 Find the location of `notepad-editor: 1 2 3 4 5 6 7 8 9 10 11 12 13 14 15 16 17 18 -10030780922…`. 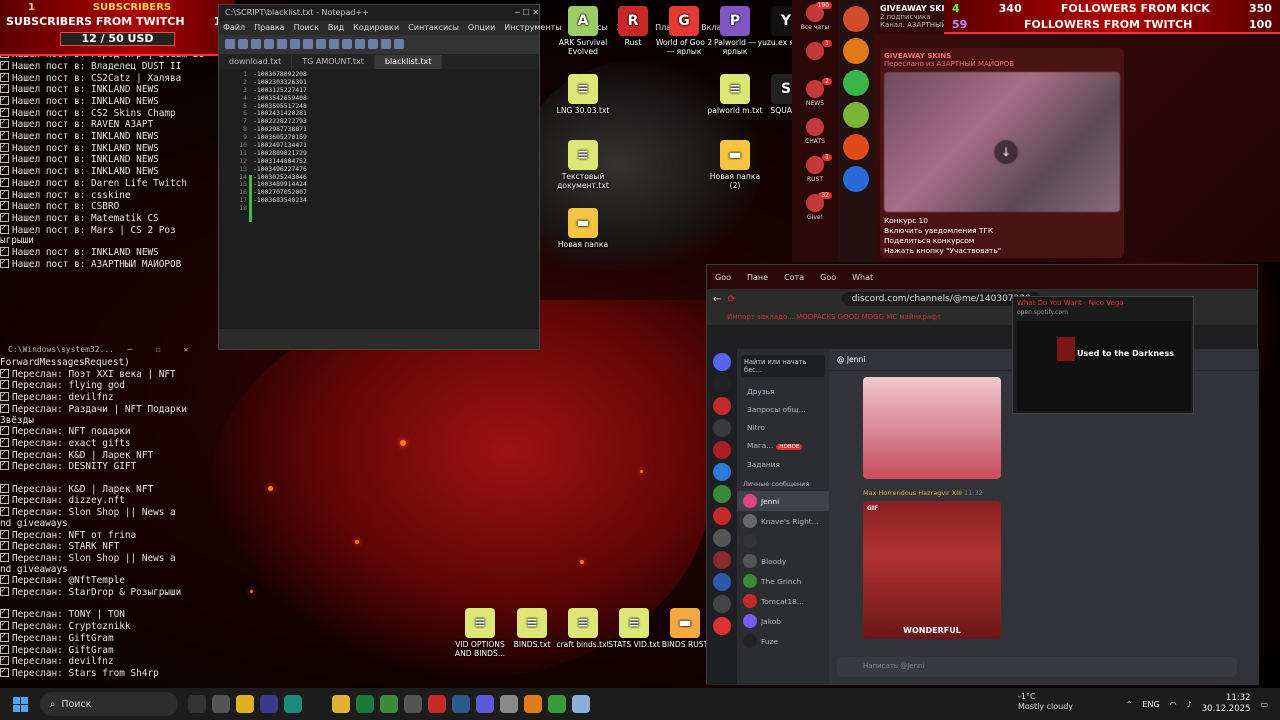

notepad-editor: 1 2 3 4 5 6 7 8 9 10 11 12 13 14 15 16 17 18 -10030780922… is located at coordinates (379, 199).